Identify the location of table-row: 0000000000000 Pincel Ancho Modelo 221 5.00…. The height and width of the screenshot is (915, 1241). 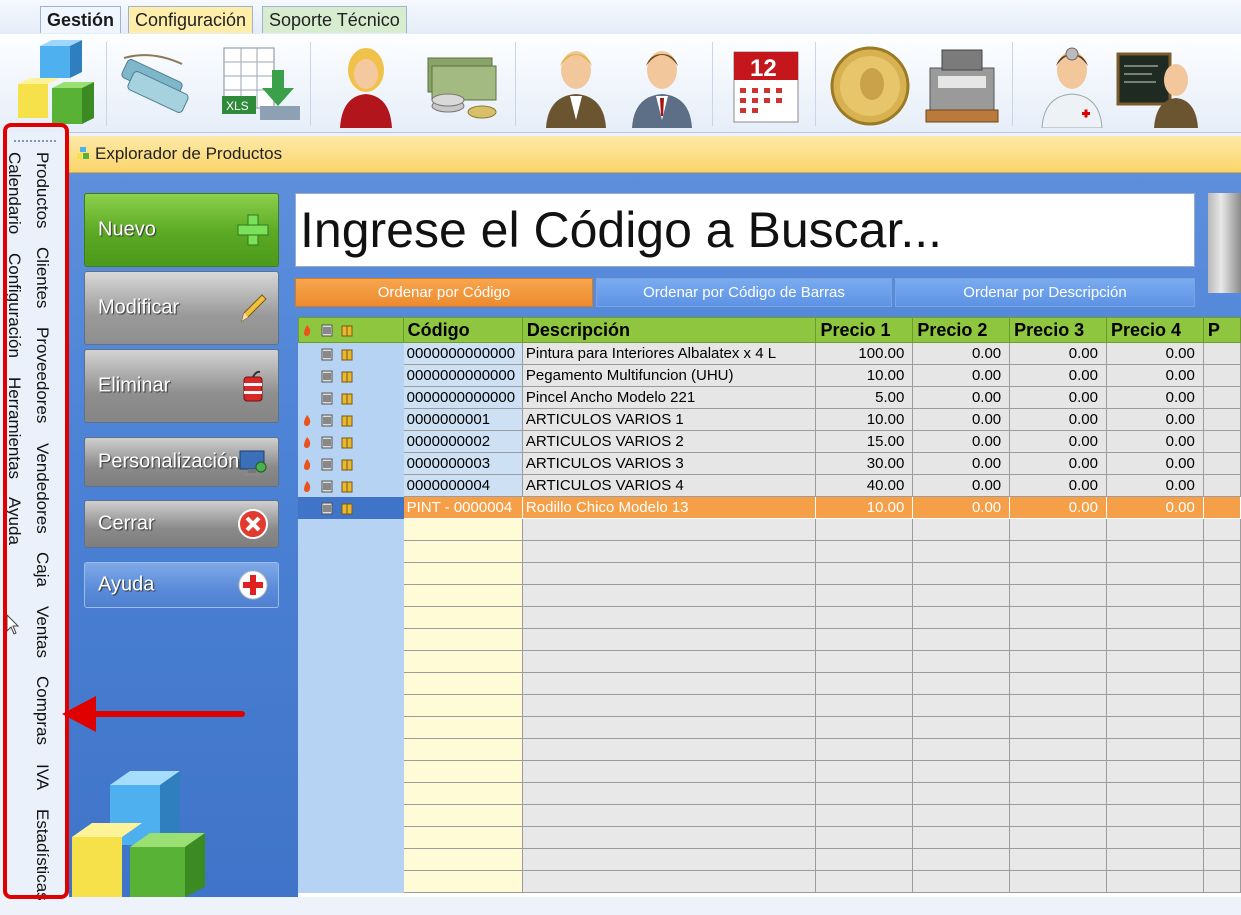
(769, 397).